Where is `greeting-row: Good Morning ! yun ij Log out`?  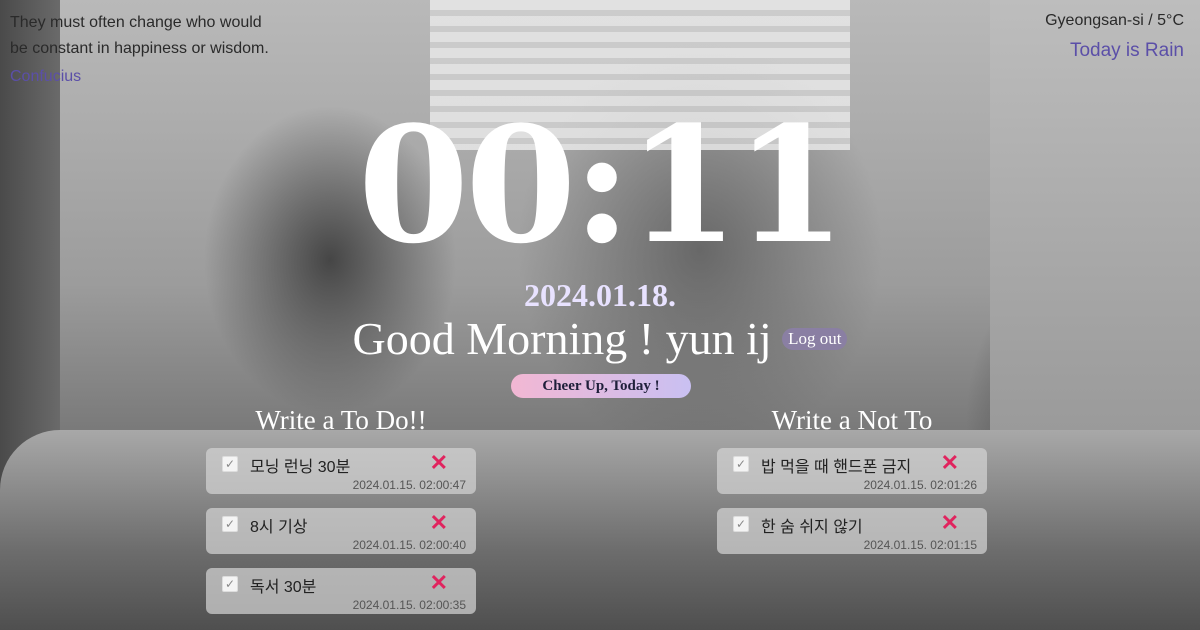 greeting-row: Good Morning ! yun ij Log out is located at coordinates (600, 338).